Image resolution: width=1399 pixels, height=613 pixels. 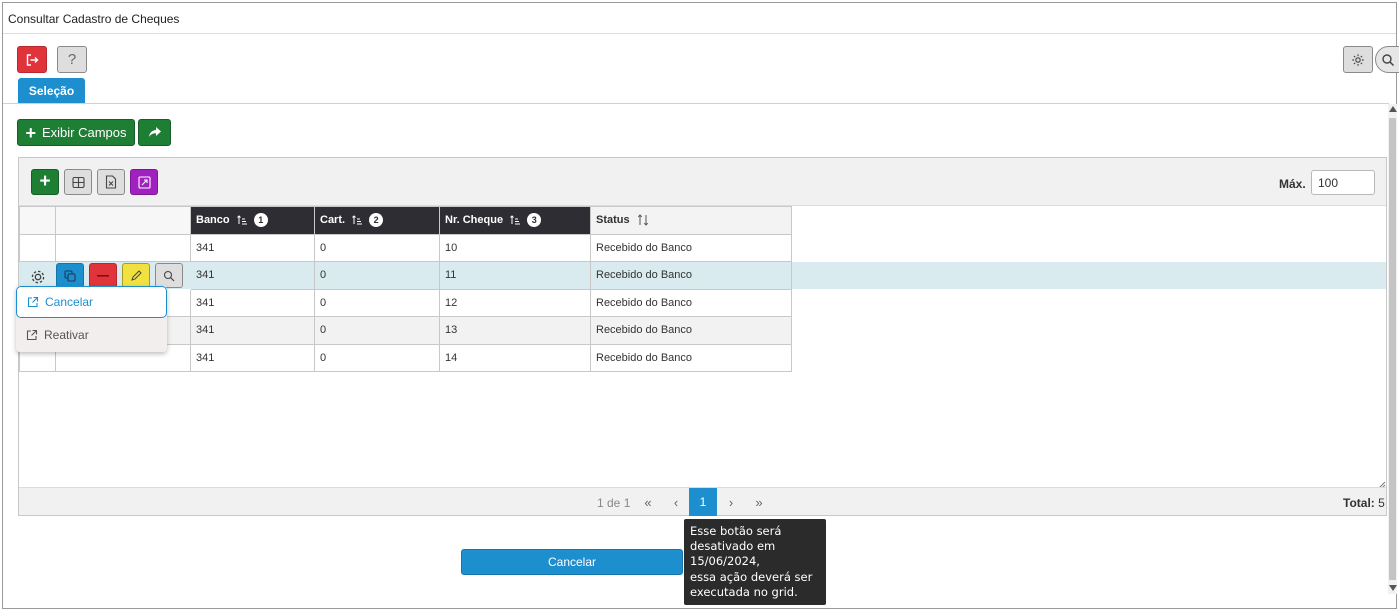 I want to click on grid-layout-button, so click(x=78, y=182).